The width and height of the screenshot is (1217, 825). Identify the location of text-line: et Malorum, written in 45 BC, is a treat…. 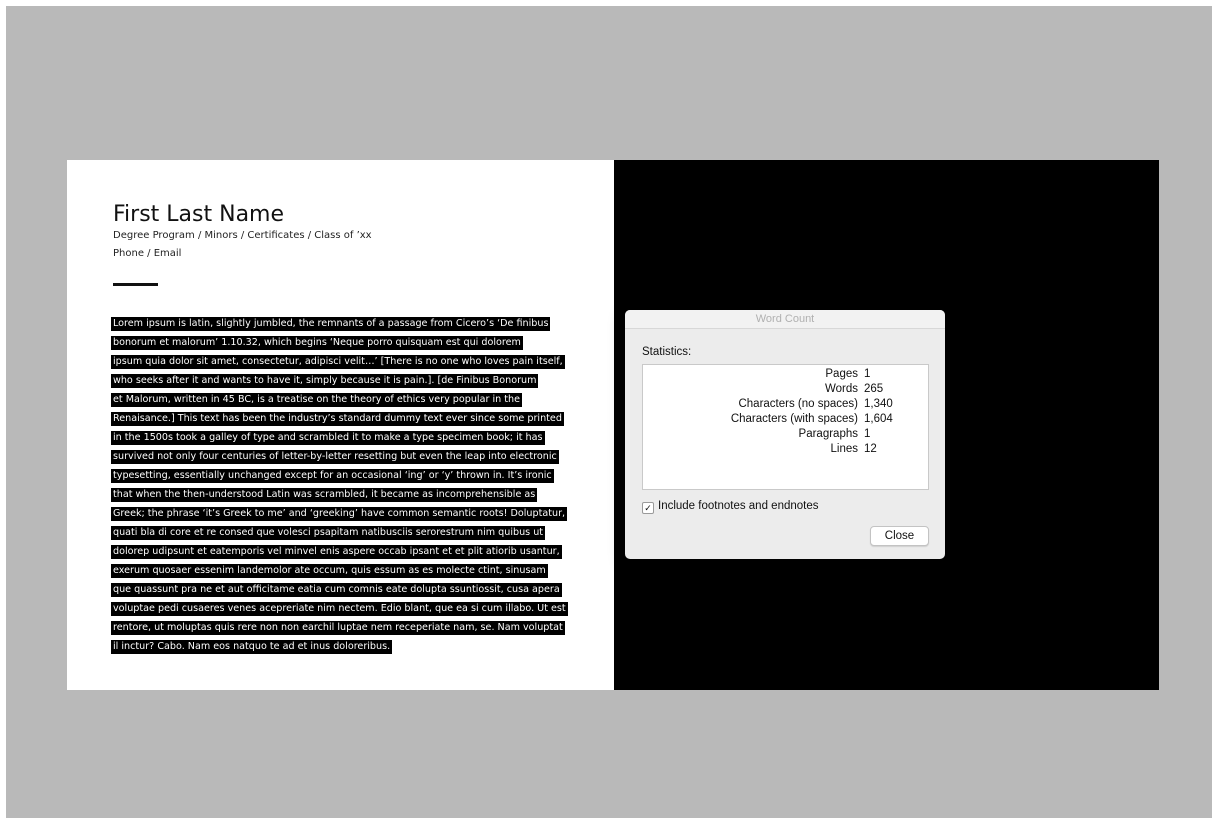
(317, 400).